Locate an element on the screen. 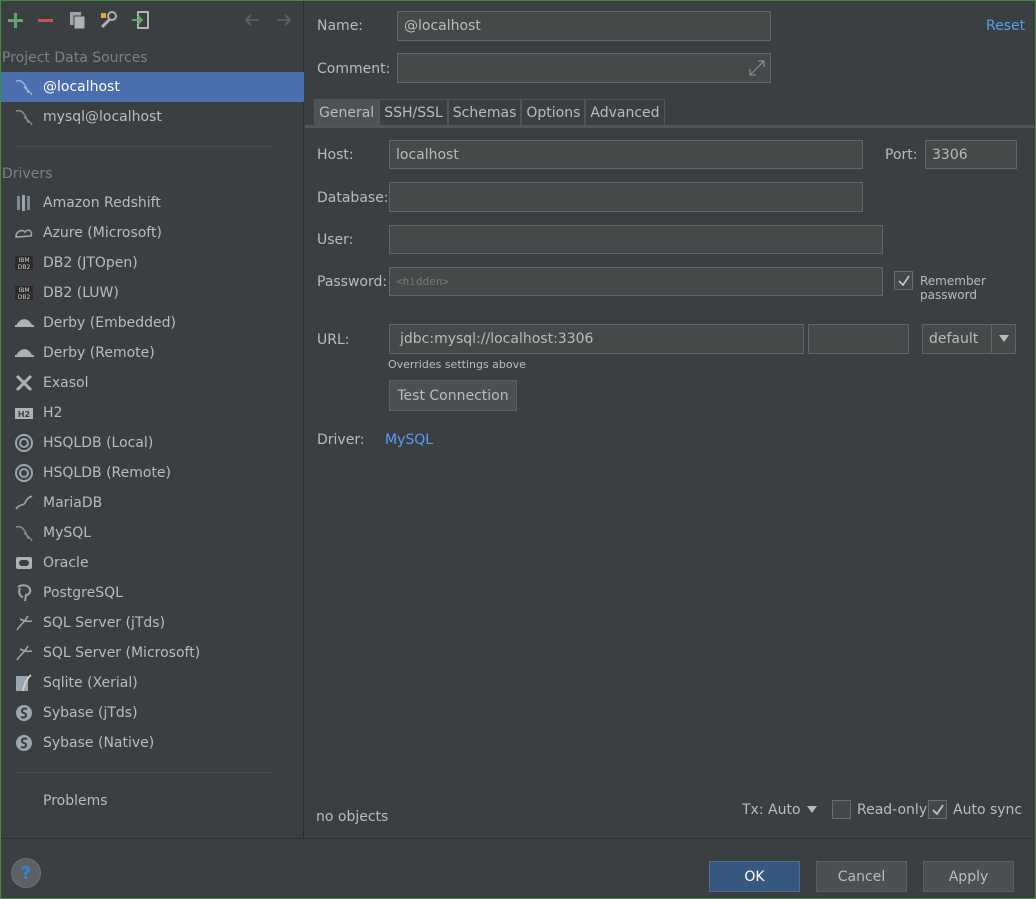 Image resolution: width=1036 pixels, height=899 pixels. driver-label: Sybase (jTds) is located at coordinates (90, 713).